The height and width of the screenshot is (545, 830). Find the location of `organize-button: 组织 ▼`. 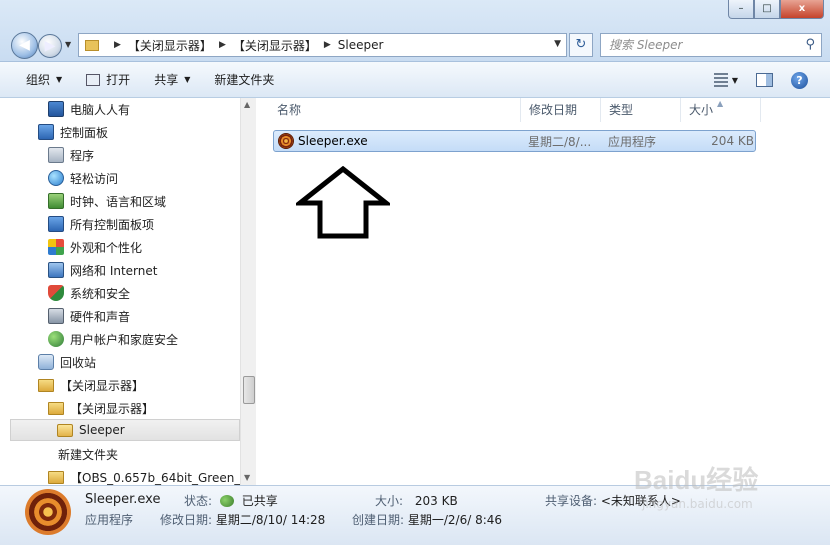

organize-button: 组织 ▼ is located at coordinates (44, 80).